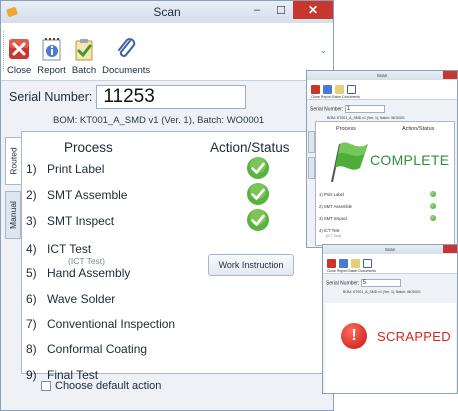  I want to click on step-number: 2), so click(31, 195).